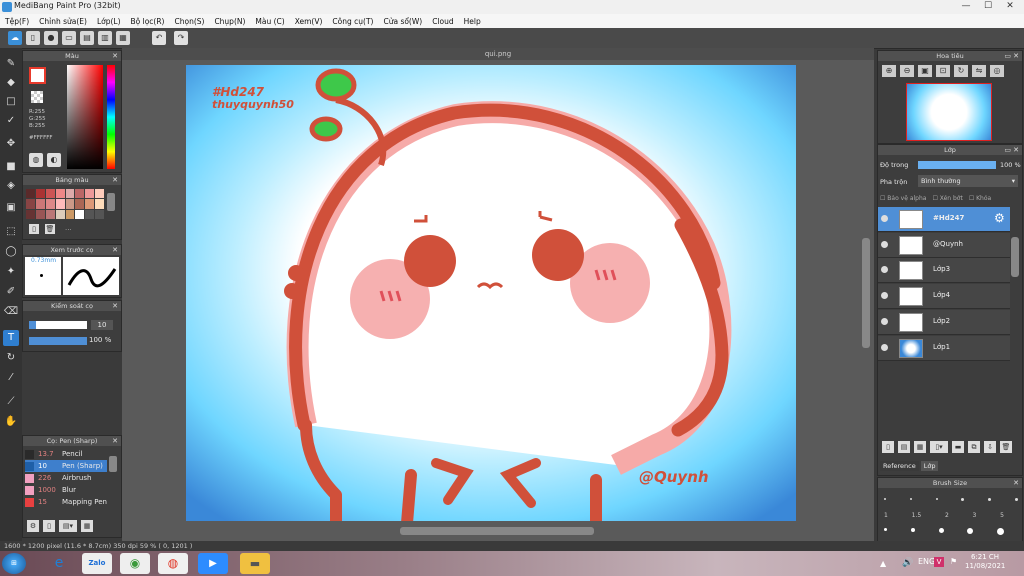 This screenshot has width=1024, height=576. What do you see at coordinates (11, 378) in the screenshot?
I see `eyedropper-tool-icon: ⁄` at bounding box center [11, 378].